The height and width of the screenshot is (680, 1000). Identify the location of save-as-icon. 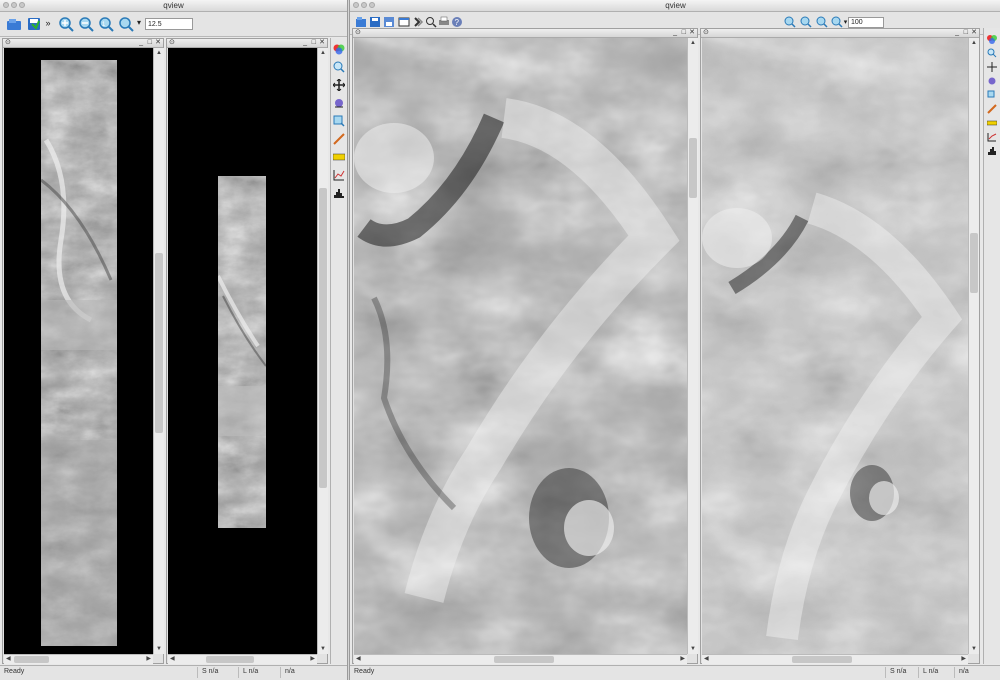
(389, 22).